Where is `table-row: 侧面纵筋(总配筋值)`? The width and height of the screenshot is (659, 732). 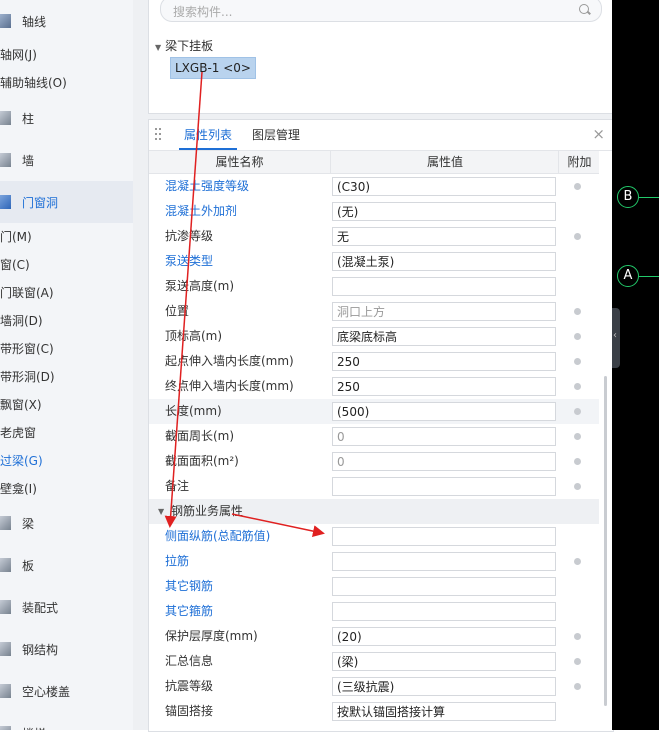
table-row: 侧面纵筋(总配筋值) is located at coordinates (374, 536).